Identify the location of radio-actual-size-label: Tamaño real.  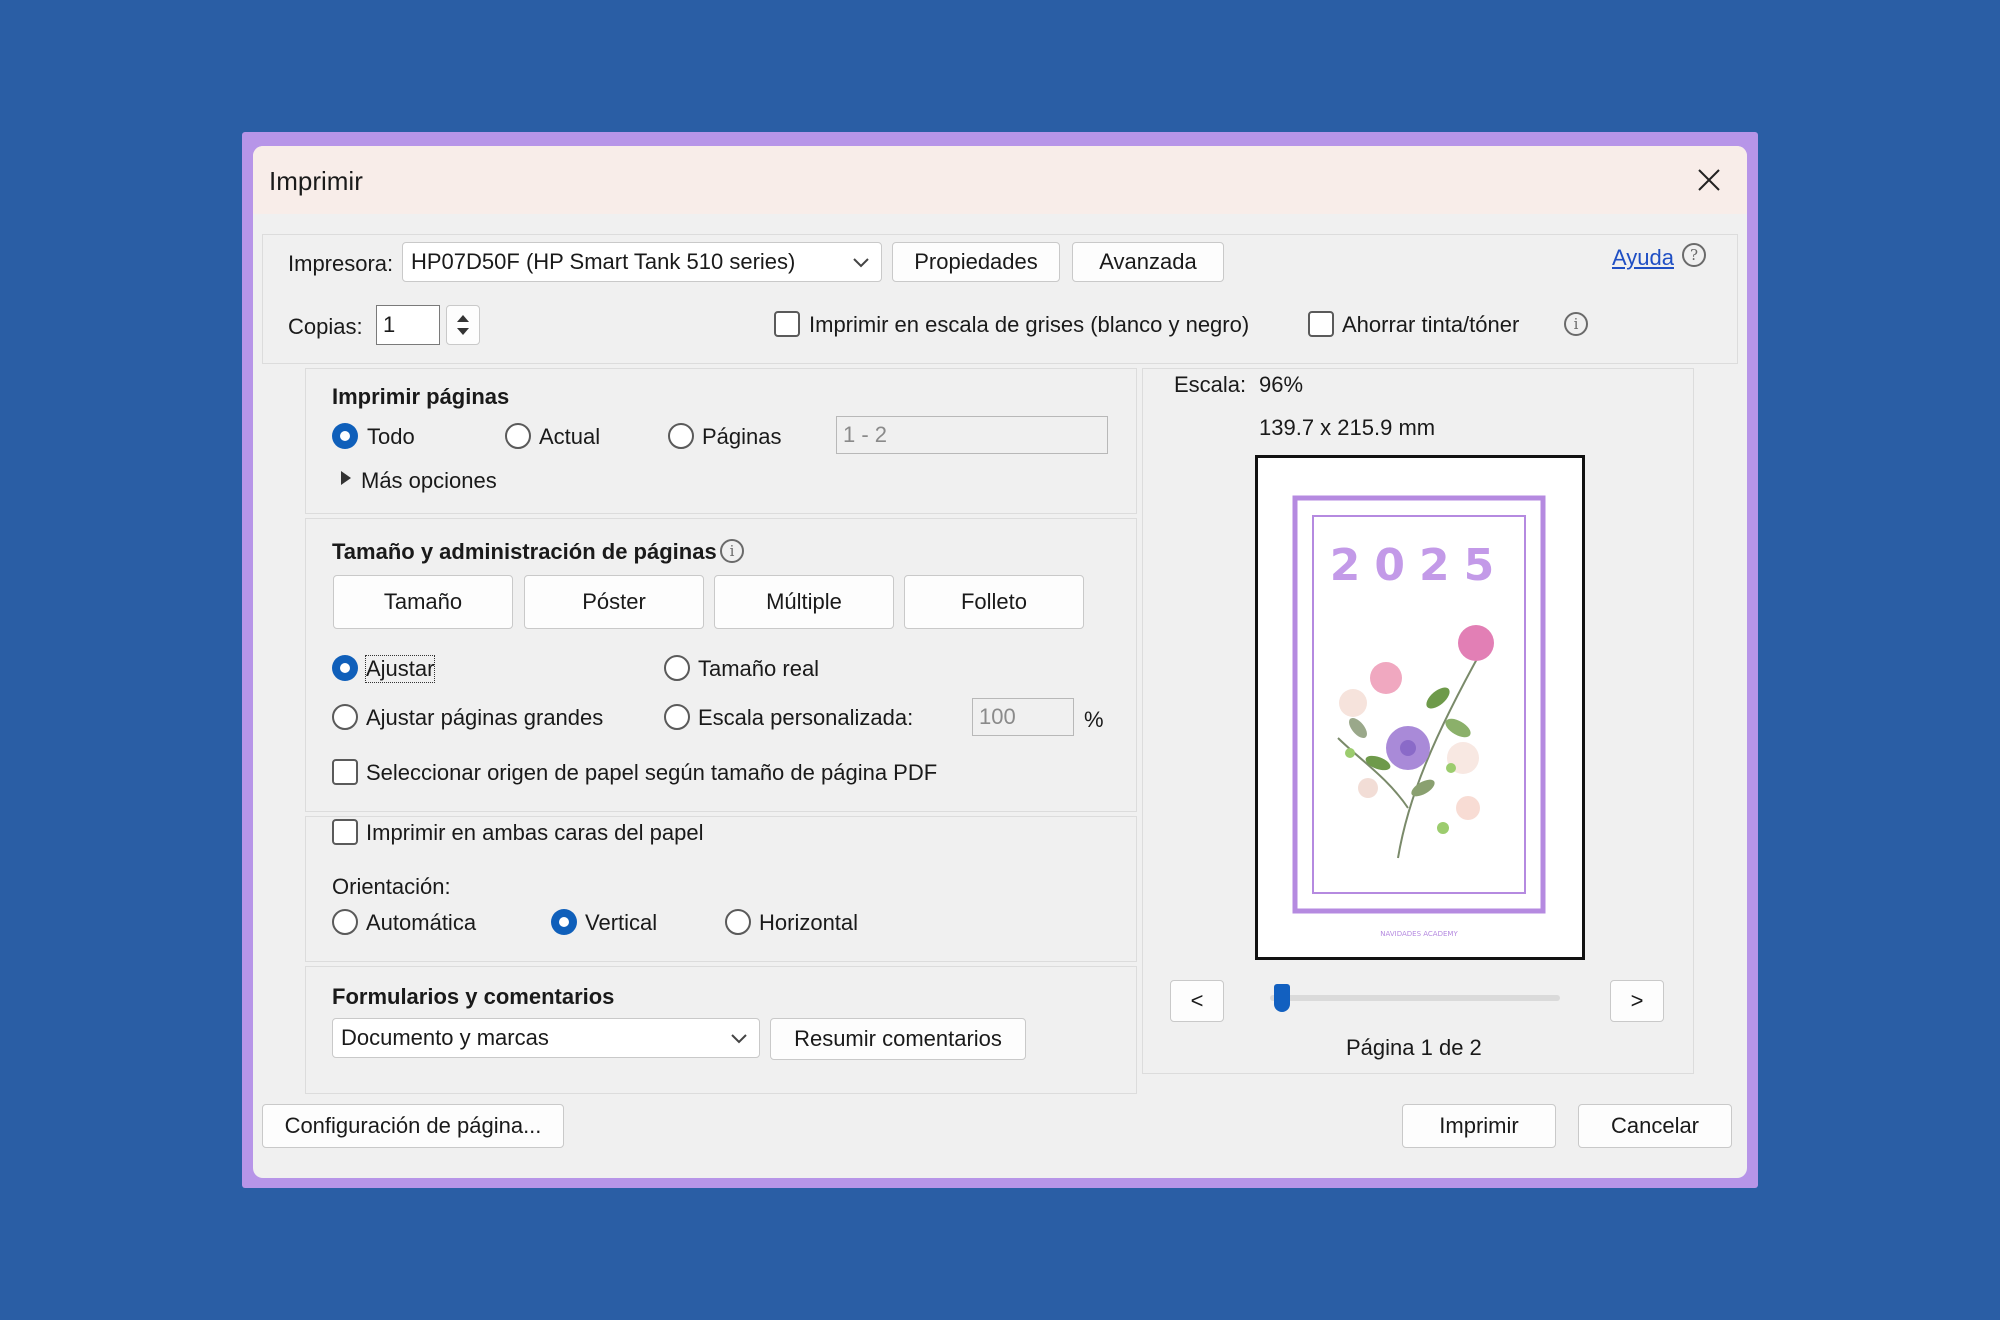
(759, 668).